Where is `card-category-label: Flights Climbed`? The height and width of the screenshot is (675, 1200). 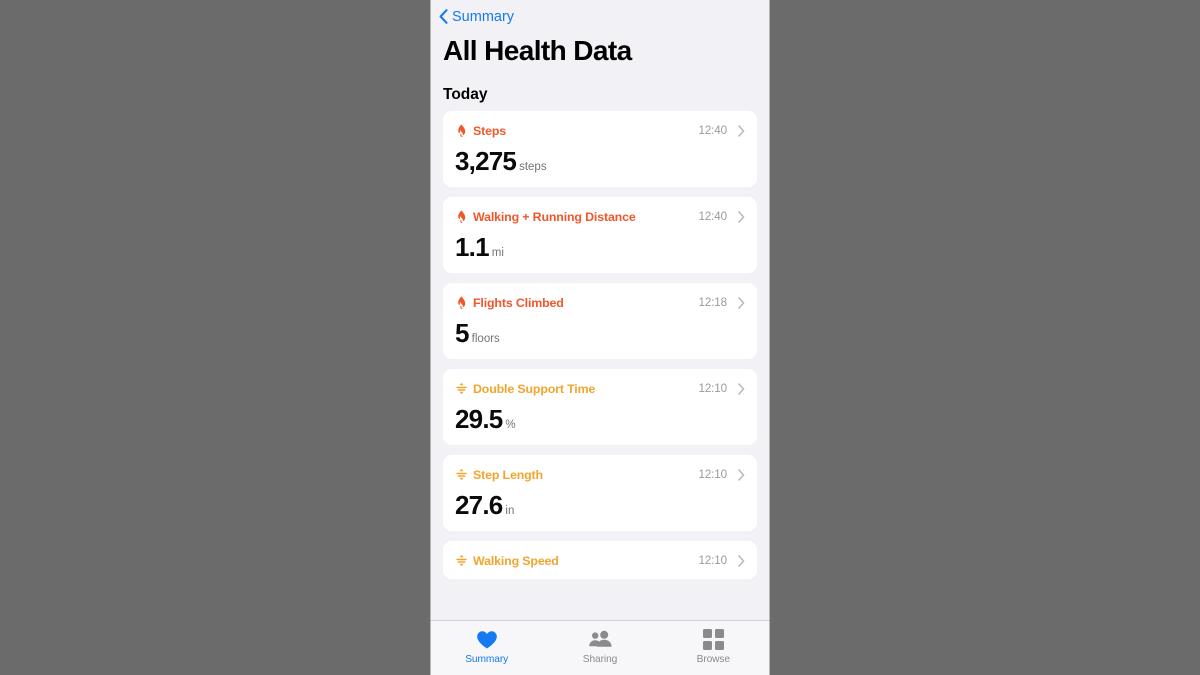
card-category-label: Flights Climbed is located at coordinates (518, 302).